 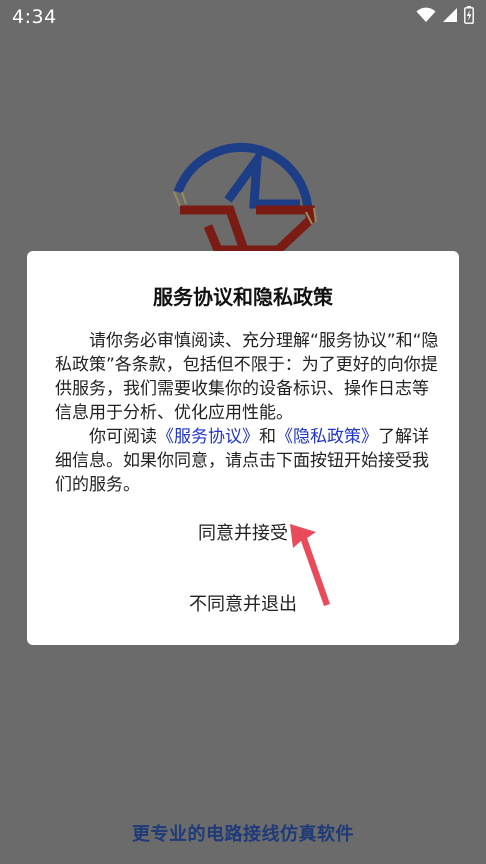 I want to click on annotation-arrow-icon, so click(x=311, y=565).